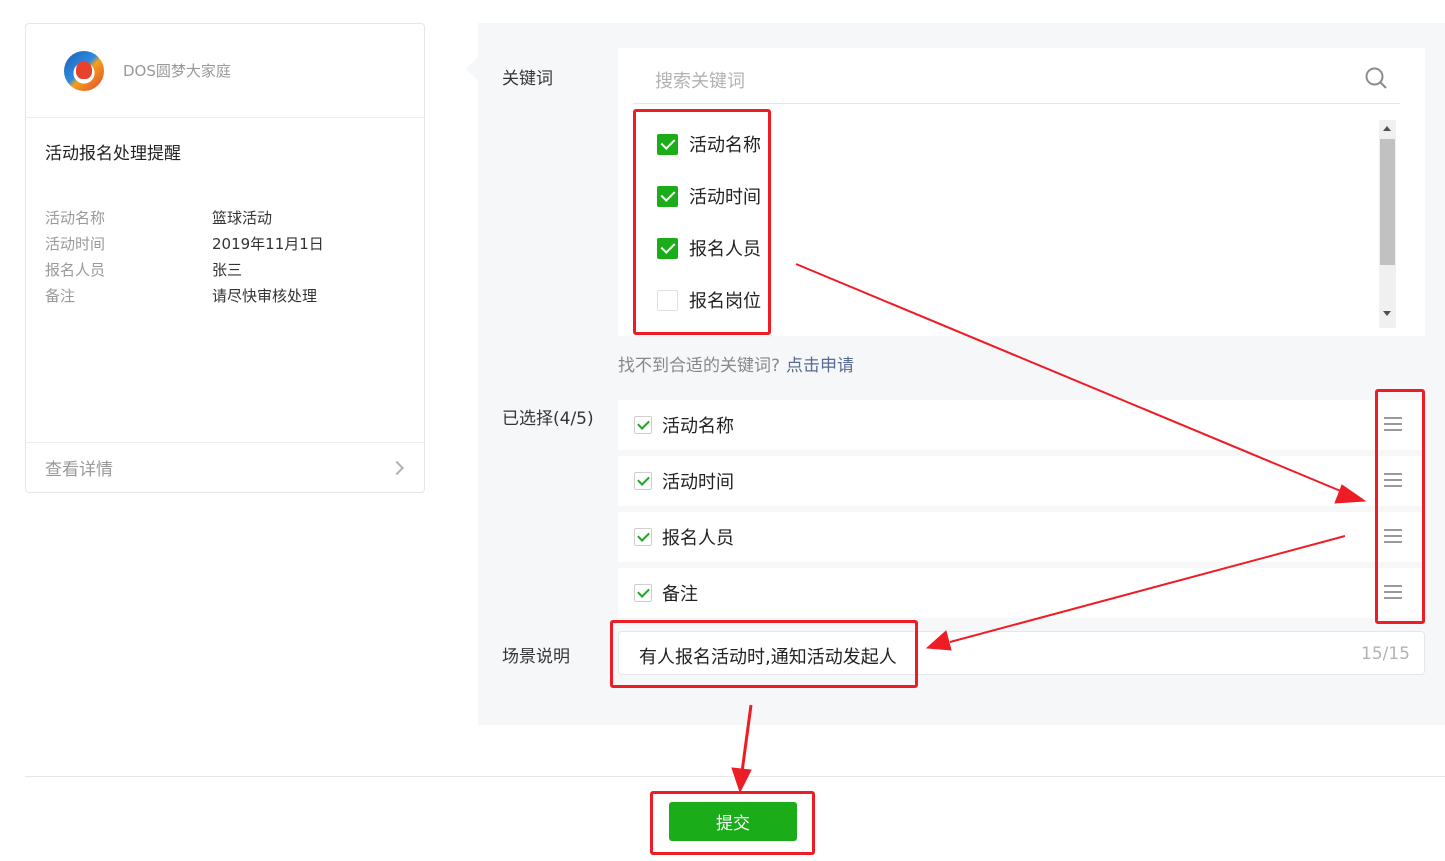 The width and height of the screenshot is (1445, 861). Describe the element at coordinates (667, 300) in the screenshot. I see `checkbox-unchecked-icon` at that location.